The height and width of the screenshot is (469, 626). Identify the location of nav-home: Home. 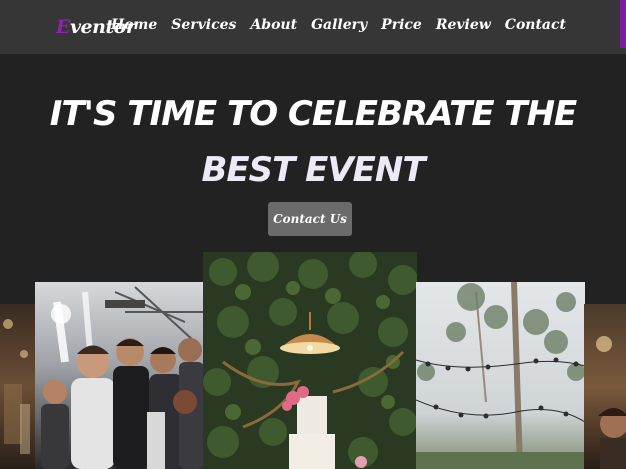
(134, 25).